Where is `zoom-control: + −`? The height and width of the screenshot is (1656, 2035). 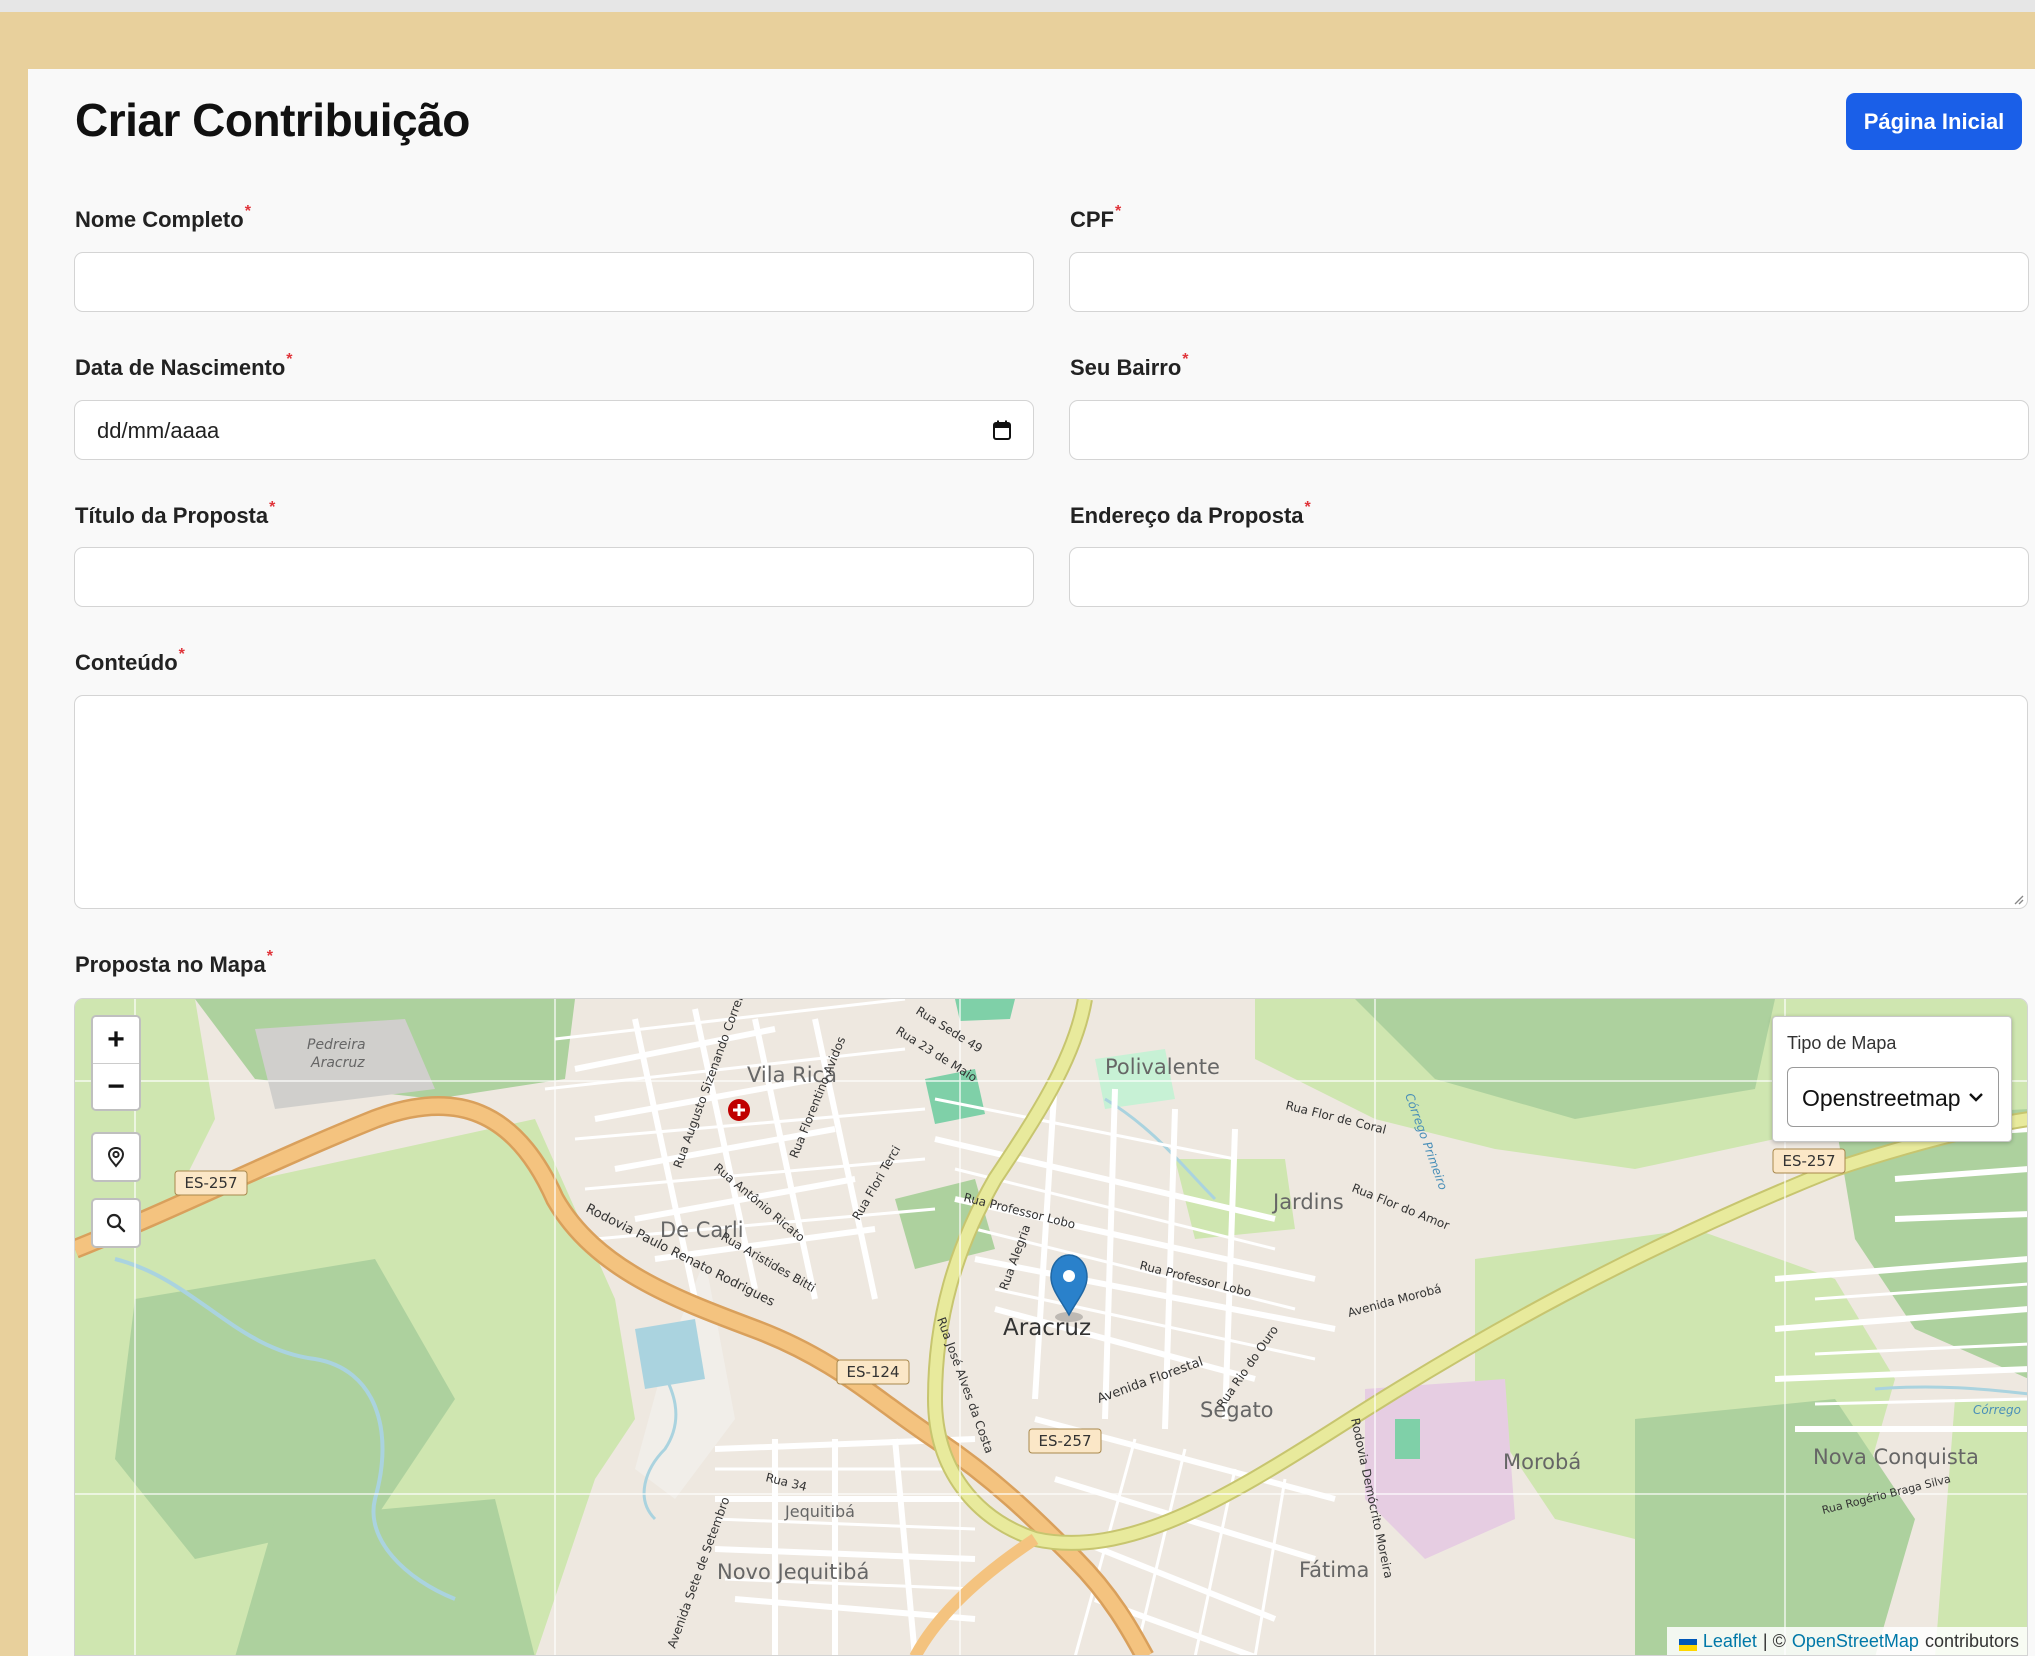
zoom-control: + − is located at coordinates (116, 1063).